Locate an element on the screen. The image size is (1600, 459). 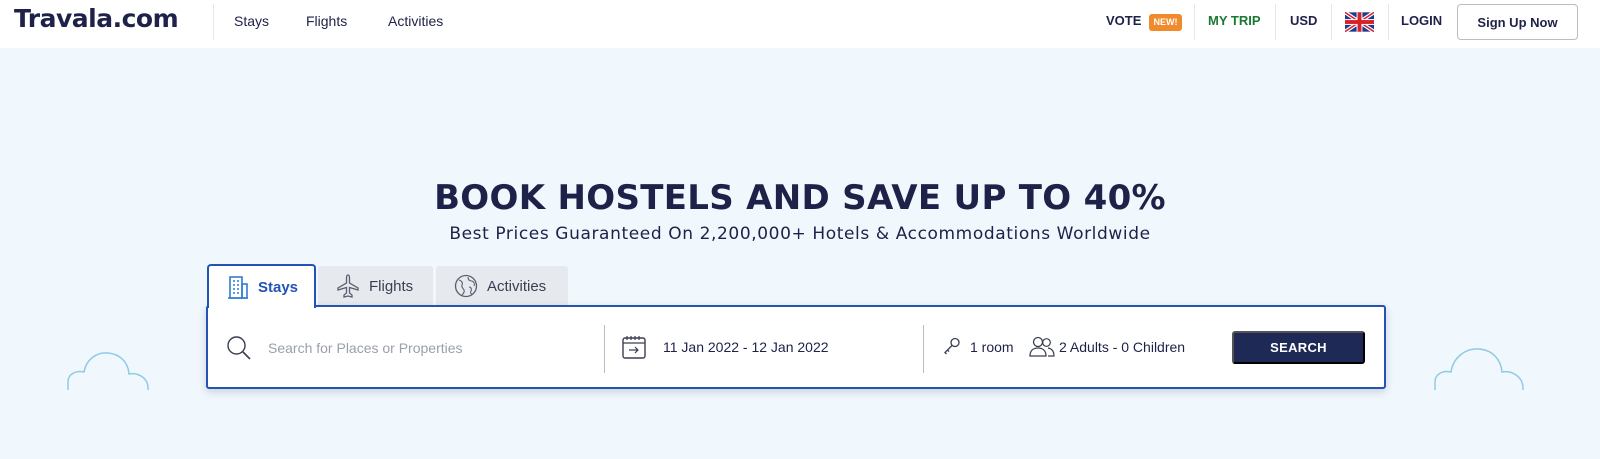
hero-title: BOOK HOSTELS AND SAVE UP TO 40% is located at coordinates (800, 198).